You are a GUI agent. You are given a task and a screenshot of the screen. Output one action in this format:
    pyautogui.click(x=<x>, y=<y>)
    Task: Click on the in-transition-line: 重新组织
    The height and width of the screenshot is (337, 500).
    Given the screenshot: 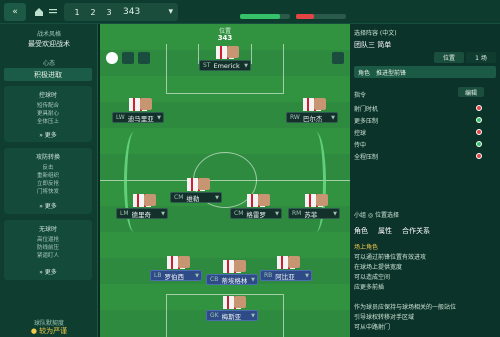 What is the action you would take?
    pyautogui.click(x=47, y=176)
    